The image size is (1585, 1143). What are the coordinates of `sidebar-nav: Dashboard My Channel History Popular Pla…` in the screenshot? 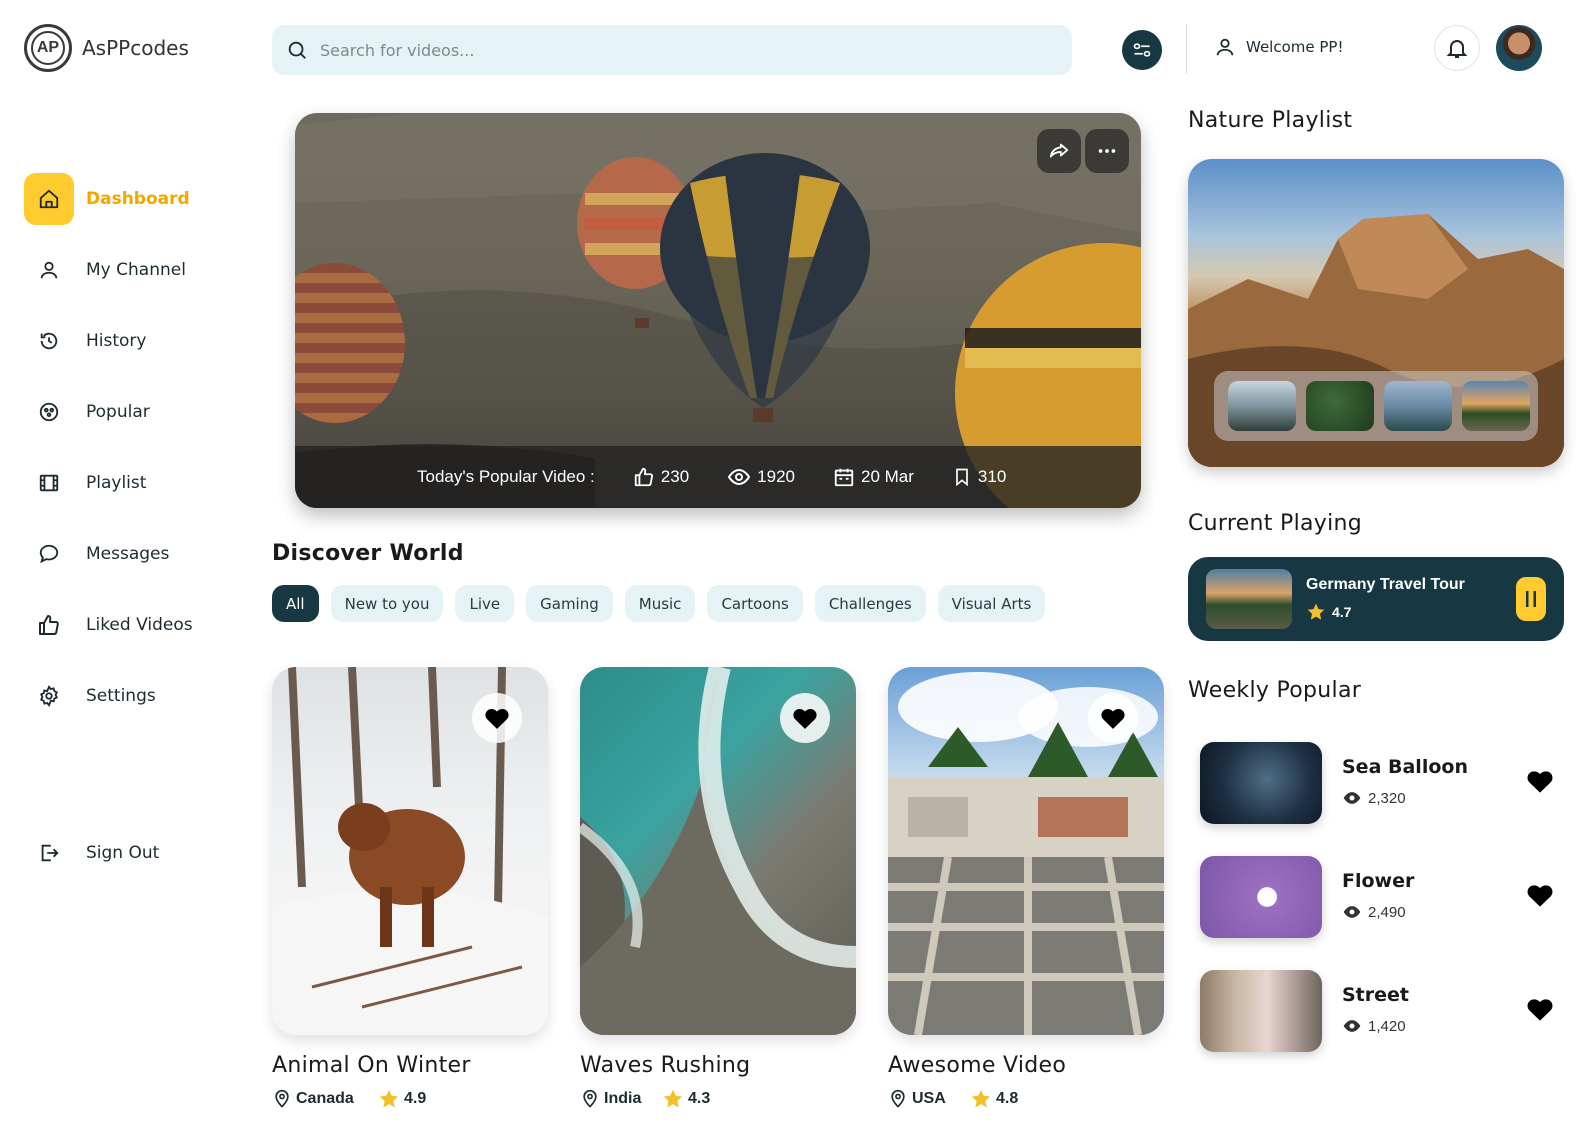 It's located at (134, 456).